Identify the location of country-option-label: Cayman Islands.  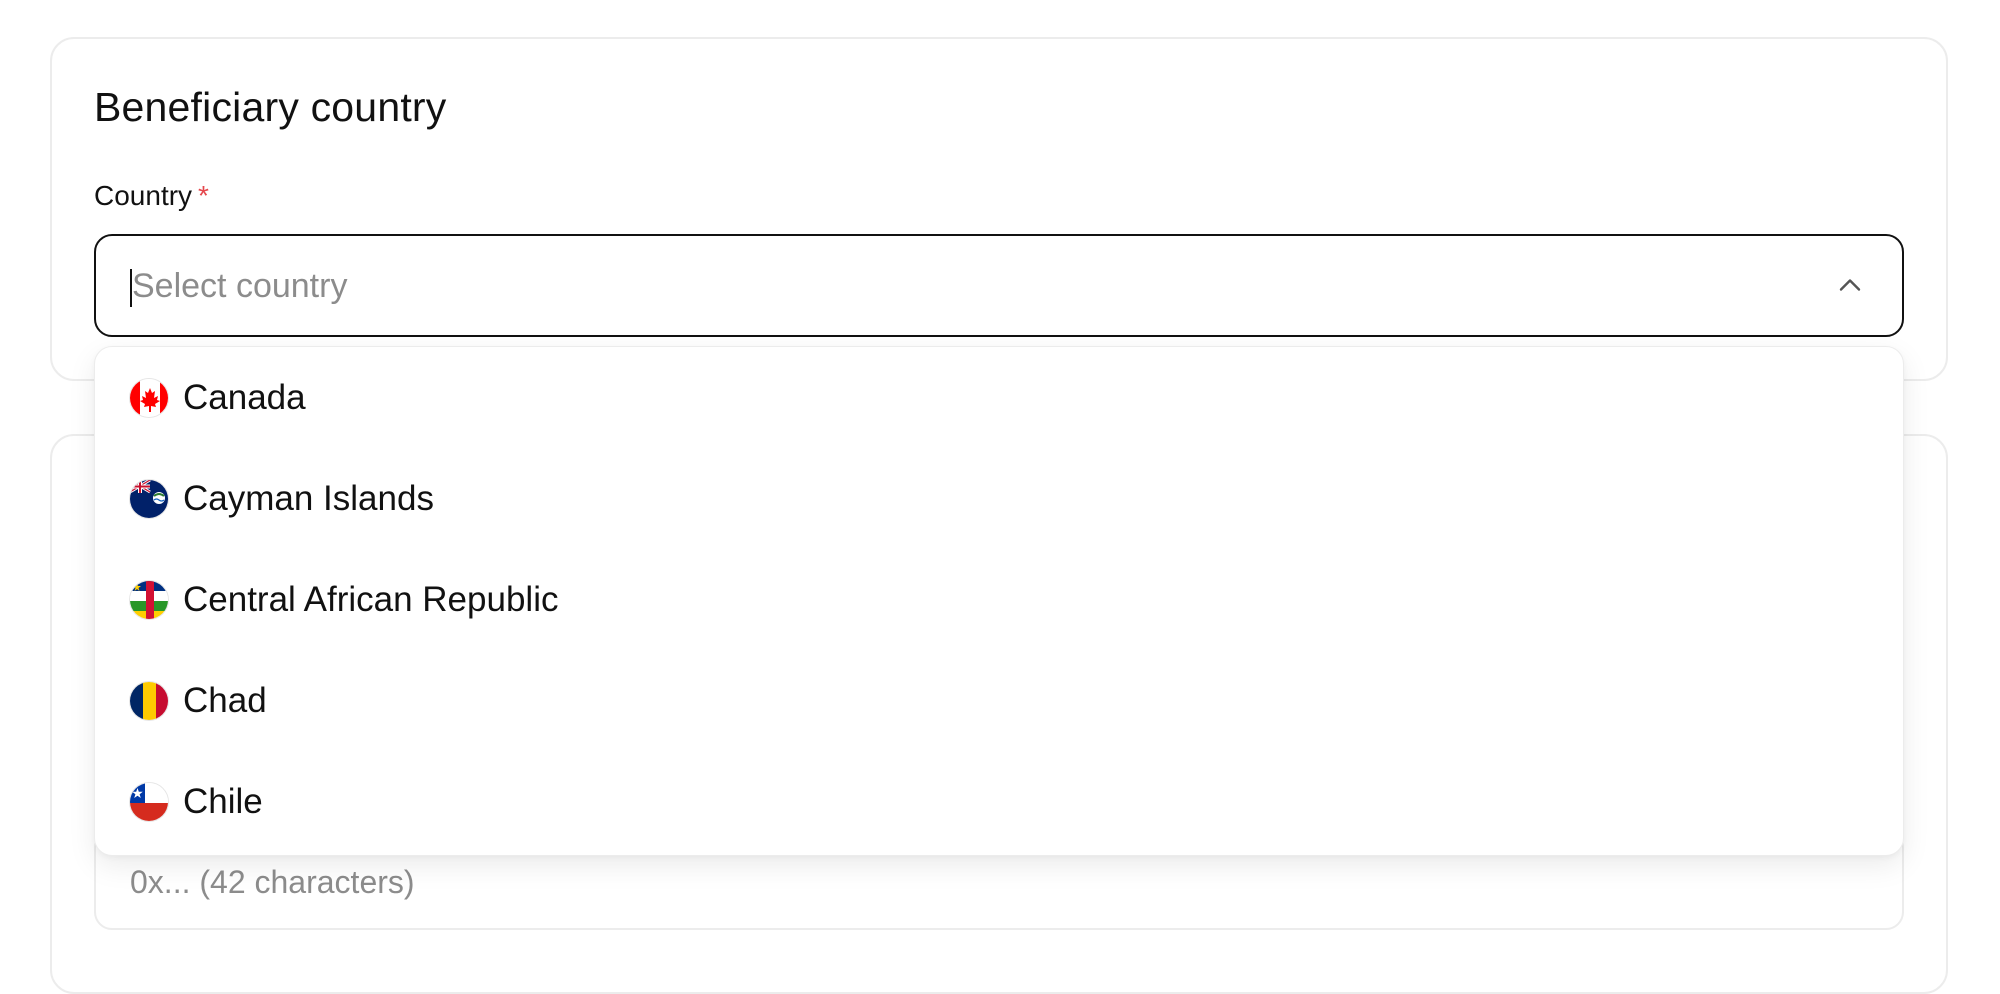
(308, 498).